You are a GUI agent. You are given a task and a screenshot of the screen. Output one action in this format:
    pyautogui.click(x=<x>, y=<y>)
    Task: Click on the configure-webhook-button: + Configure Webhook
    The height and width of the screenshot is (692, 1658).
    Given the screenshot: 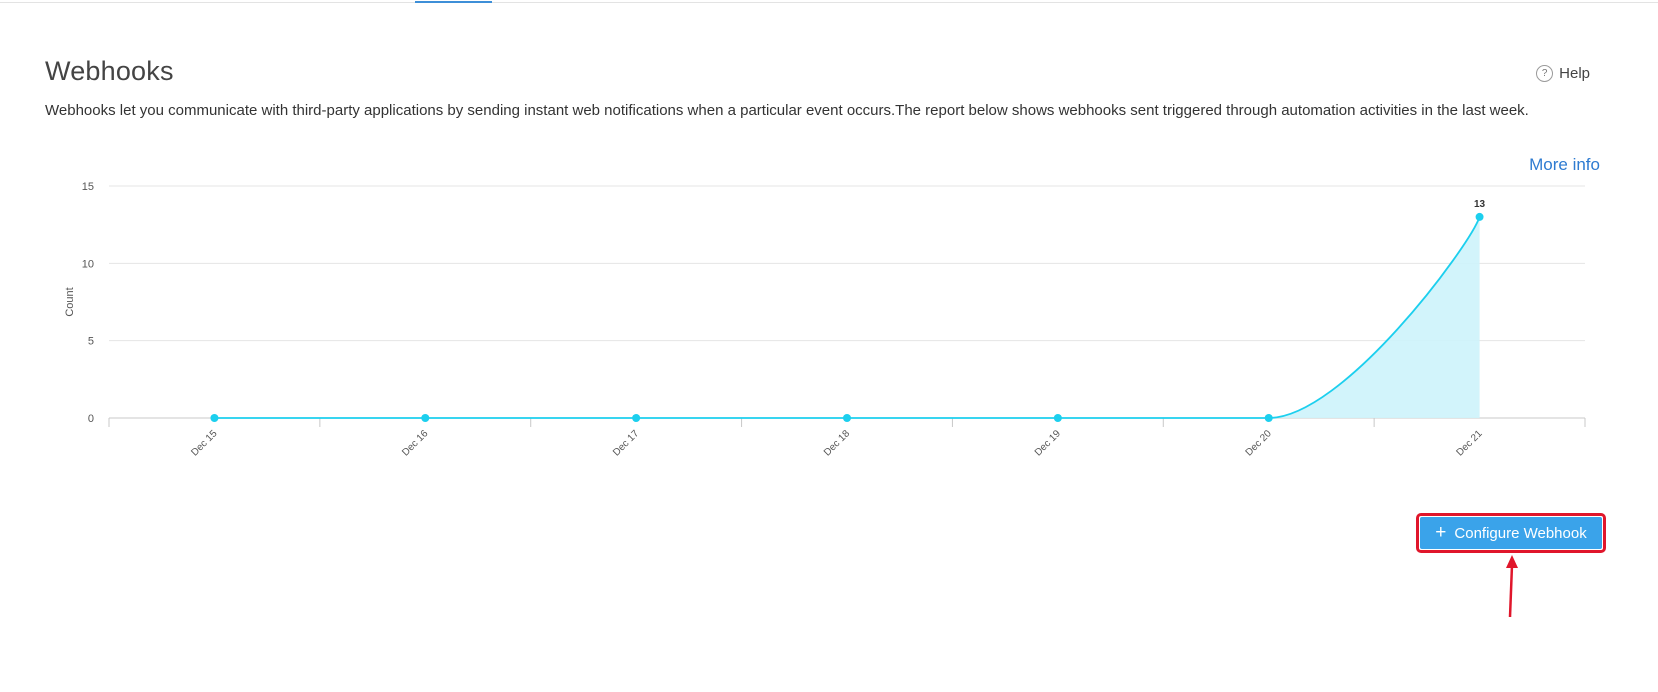 What is the action you would take?
    pyautogui.click(x=1511, y=533)
    